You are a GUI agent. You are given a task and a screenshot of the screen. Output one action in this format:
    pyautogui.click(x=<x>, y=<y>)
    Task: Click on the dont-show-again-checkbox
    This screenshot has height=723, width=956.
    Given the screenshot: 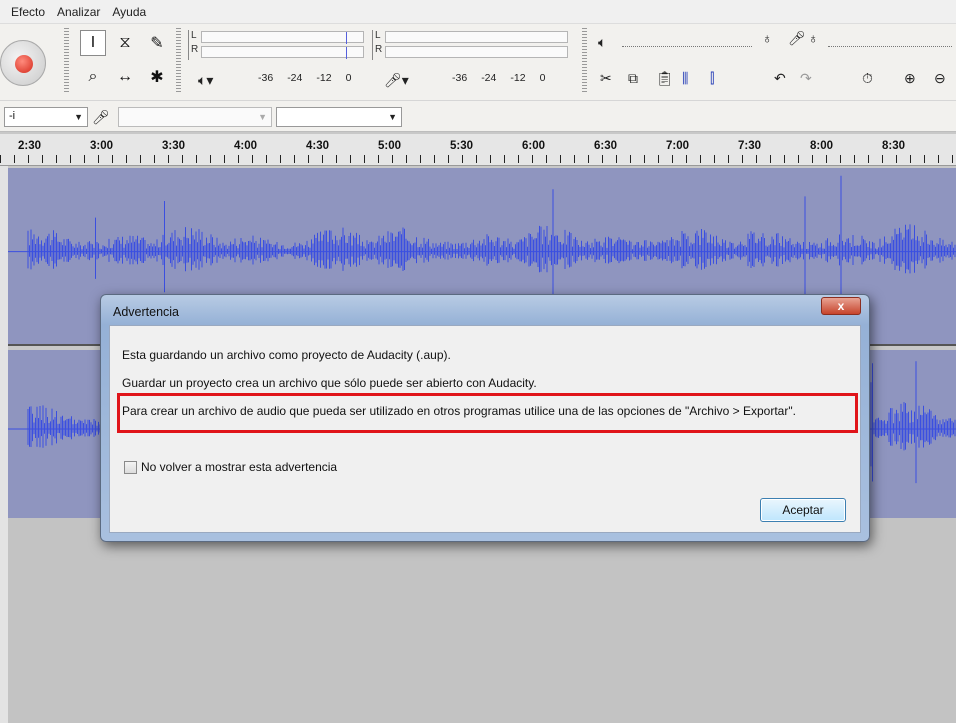 What is the action you would take?
    pyautogui.click(x=130, y=467)
    